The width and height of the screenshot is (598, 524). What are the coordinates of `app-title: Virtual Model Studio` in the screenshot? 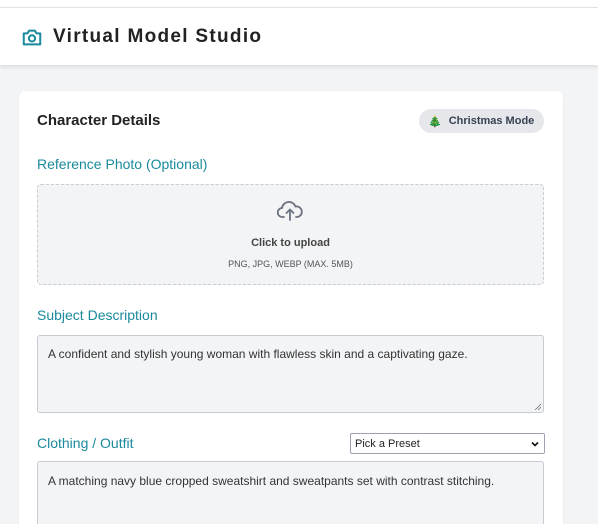 It's located at (158, 36).